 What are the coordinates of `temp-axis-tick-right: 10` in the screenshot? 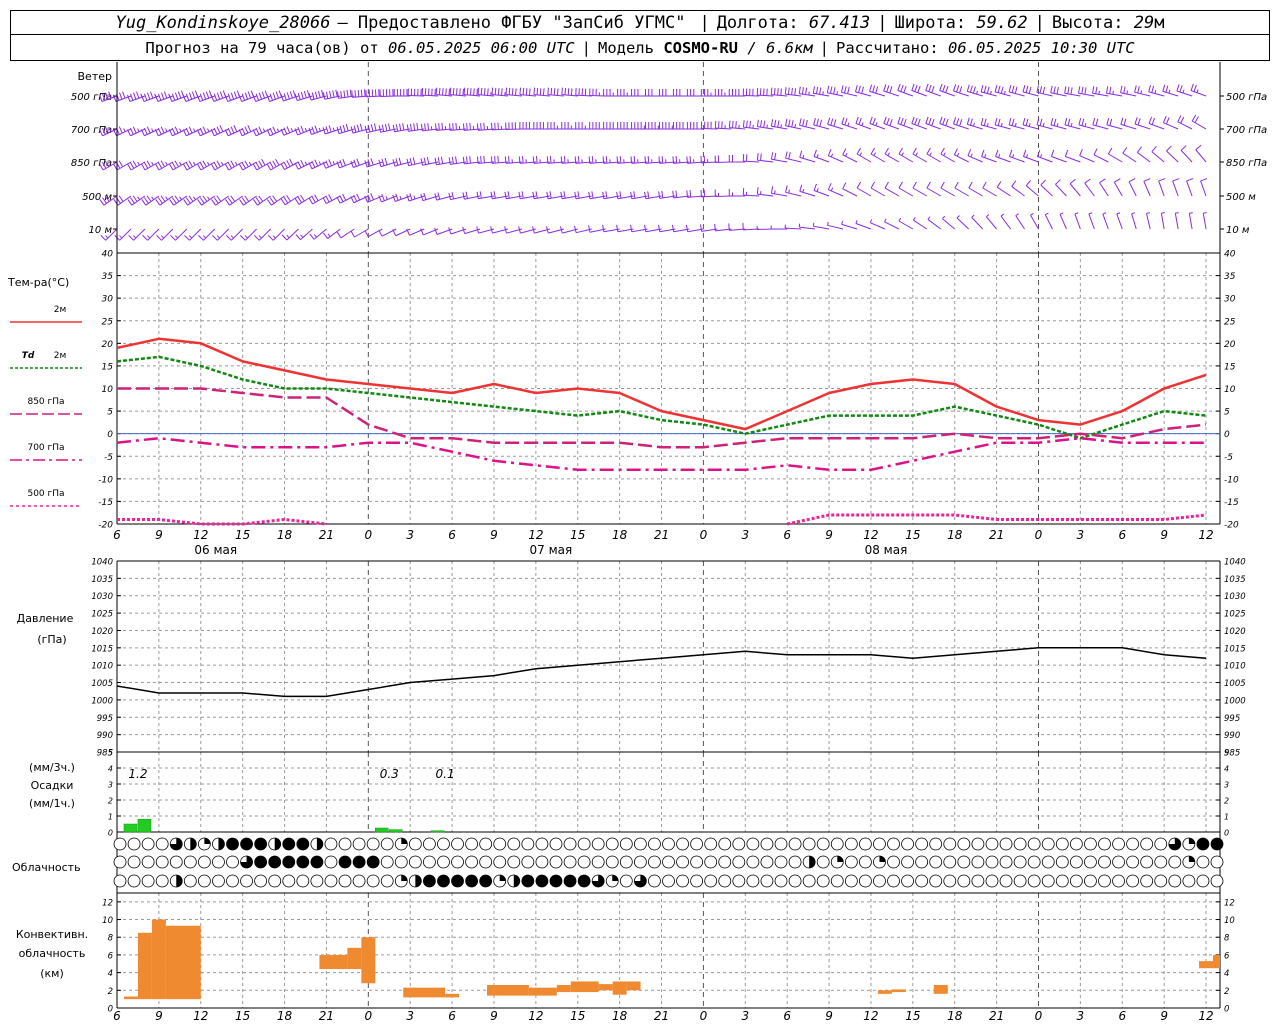 It's located at (1230, 390).